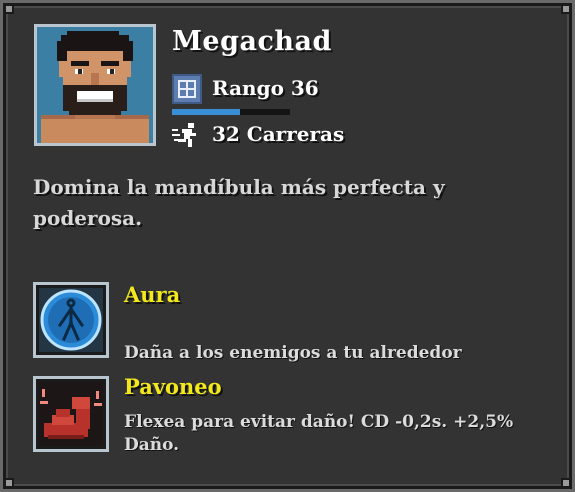 The image size is (575, 492). Describe the element at coordinates (152, 294) in the screenshot. I see `ability-title-aura: Aura` at that location.